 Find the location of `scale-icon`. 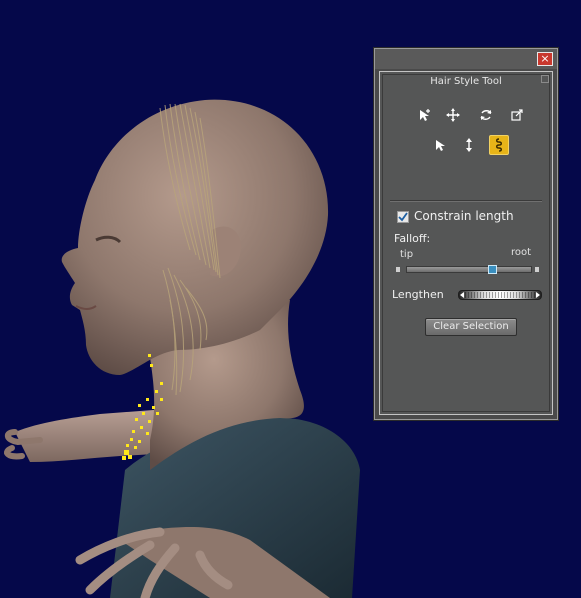

scale-icon is located at coordinates (517, 115).